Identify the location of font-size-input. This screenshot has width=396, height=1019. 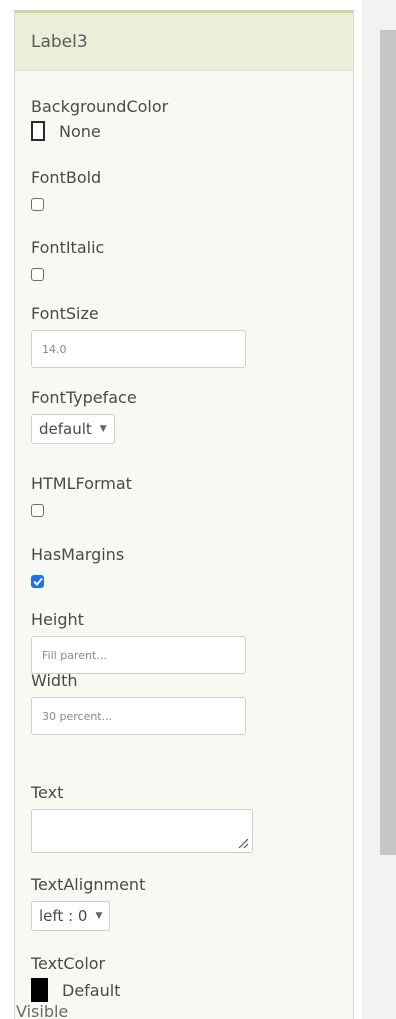
(138, 349).